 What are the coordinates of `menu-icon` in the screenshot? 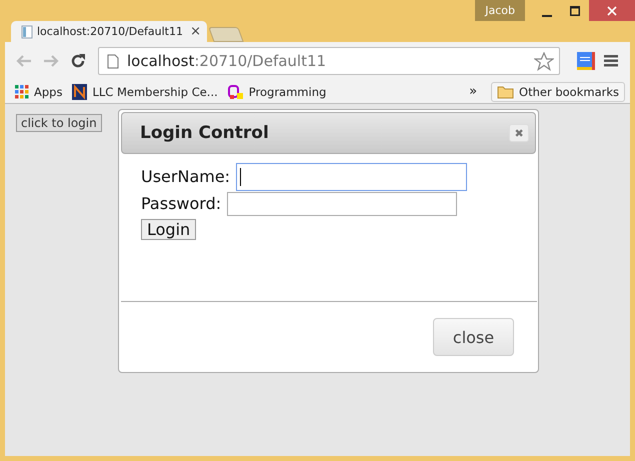 It's located at (612, 61).